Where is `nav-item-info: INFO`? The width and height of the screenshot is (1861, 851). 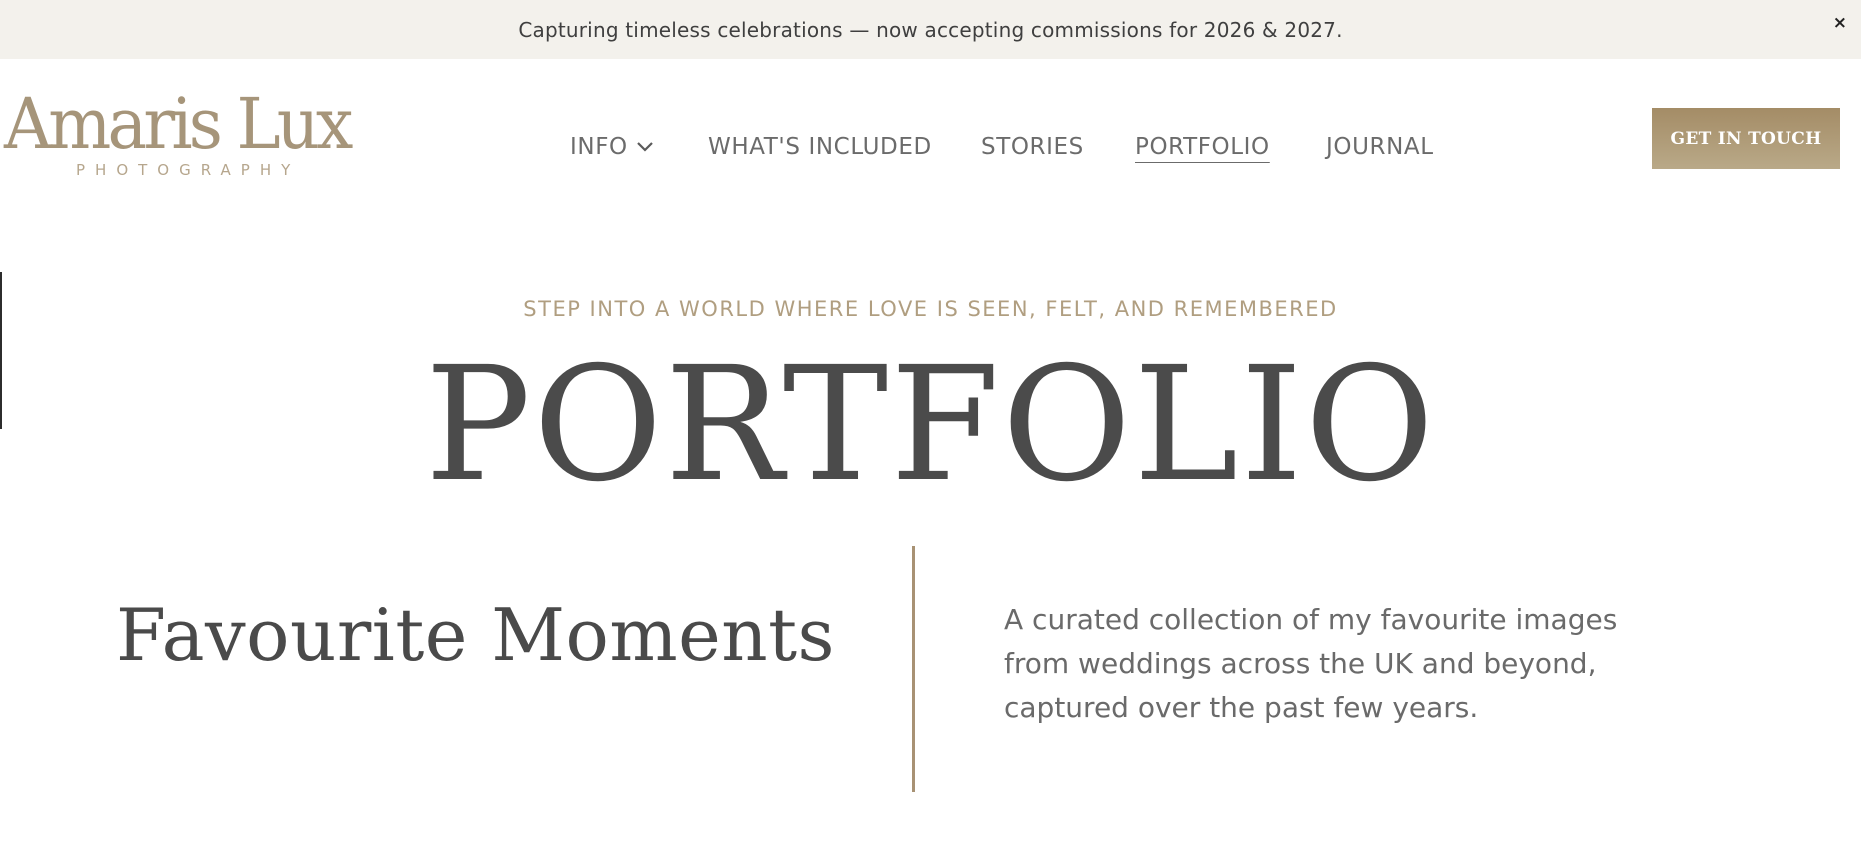
nav-item-info: INFO is located at coordinates (612, 147).